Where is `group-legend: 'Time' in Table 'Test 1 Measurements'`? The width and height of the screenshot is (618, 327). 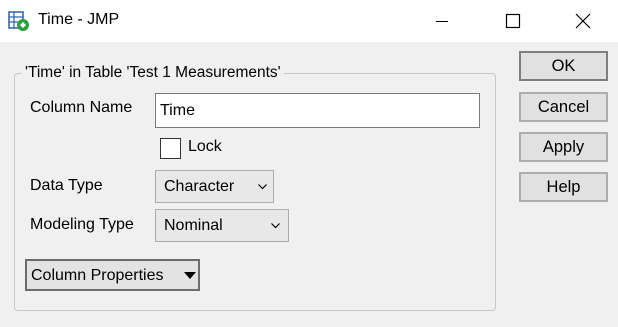 group-legend: 'Time' in Table 'Test 1 Measurements' is located at coordinates (153, 73).